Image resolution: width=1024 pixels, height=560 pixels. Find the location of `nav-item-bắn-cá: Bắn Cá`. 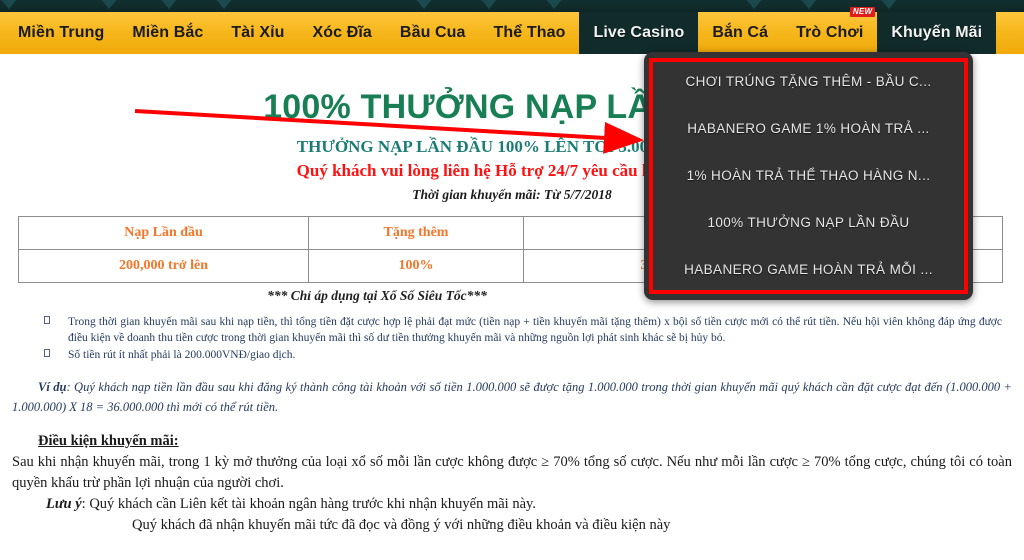

nav-item-bắn-cá: Bắn Cá is located at coordinates (740, 33).